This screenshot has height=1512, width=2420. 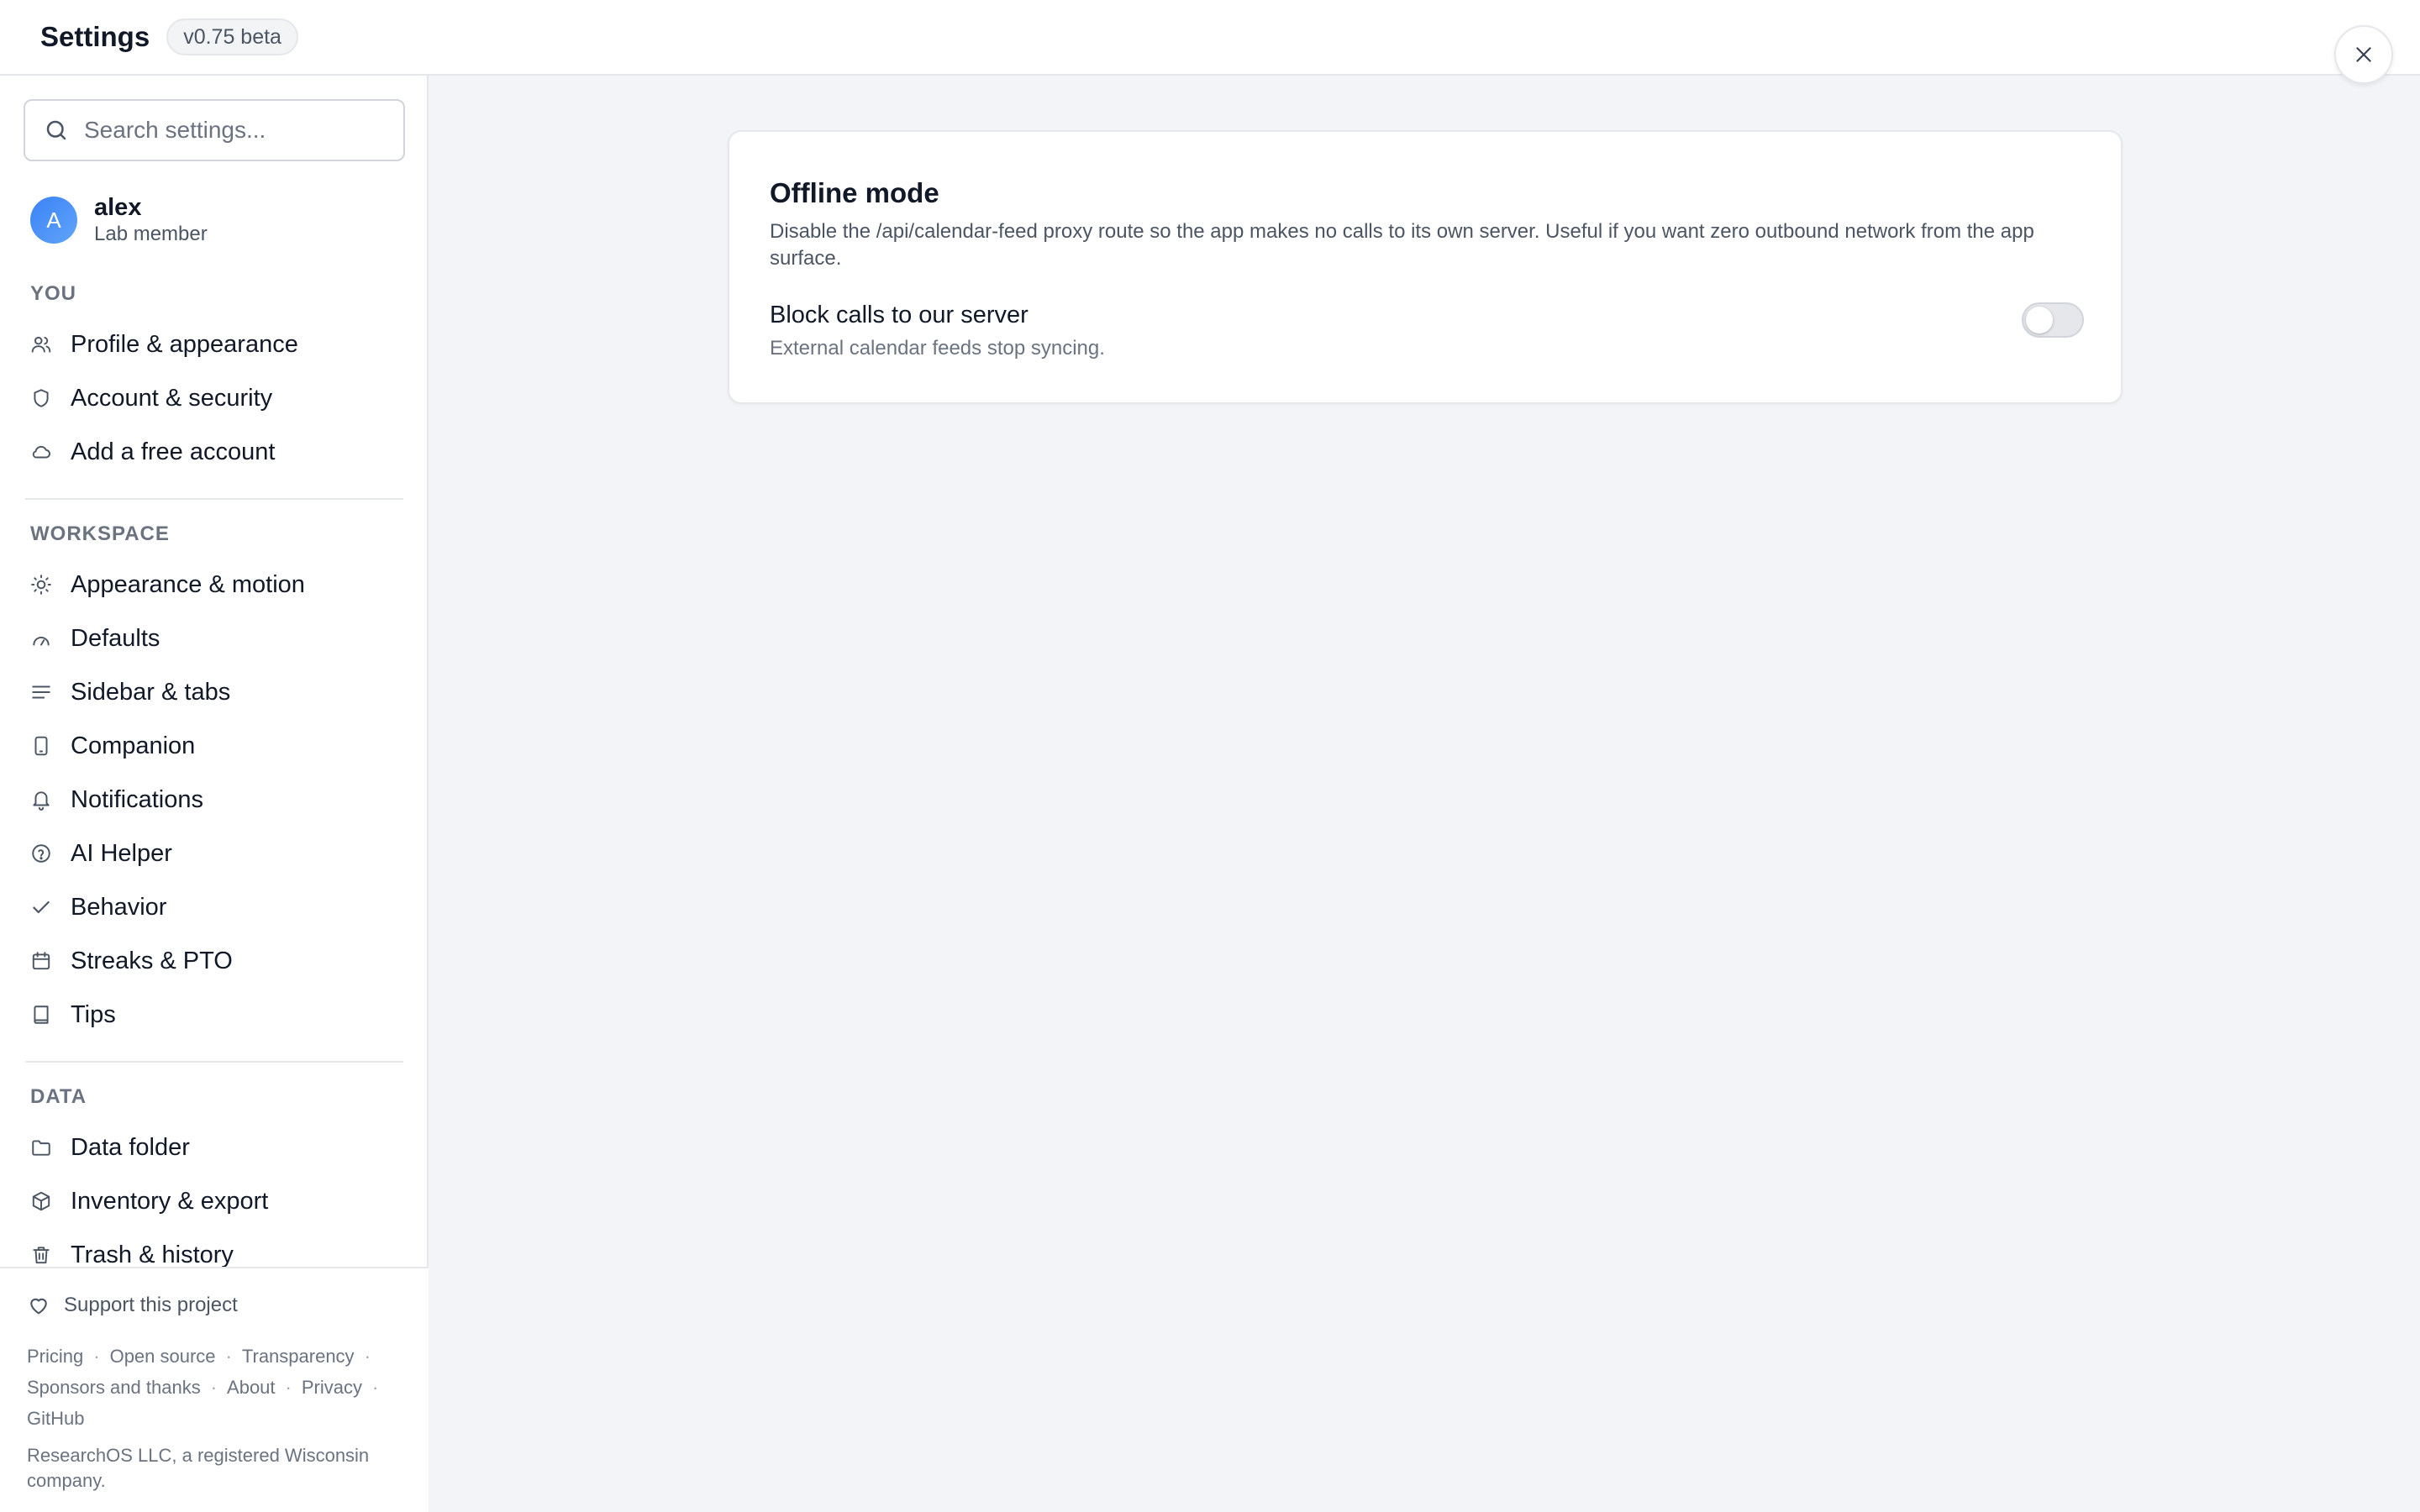 What do you see at coordinates (100, 533) in the screenshot?
I see `section-label-workspace: WORKSPACE` at bounding box center [100, 533].